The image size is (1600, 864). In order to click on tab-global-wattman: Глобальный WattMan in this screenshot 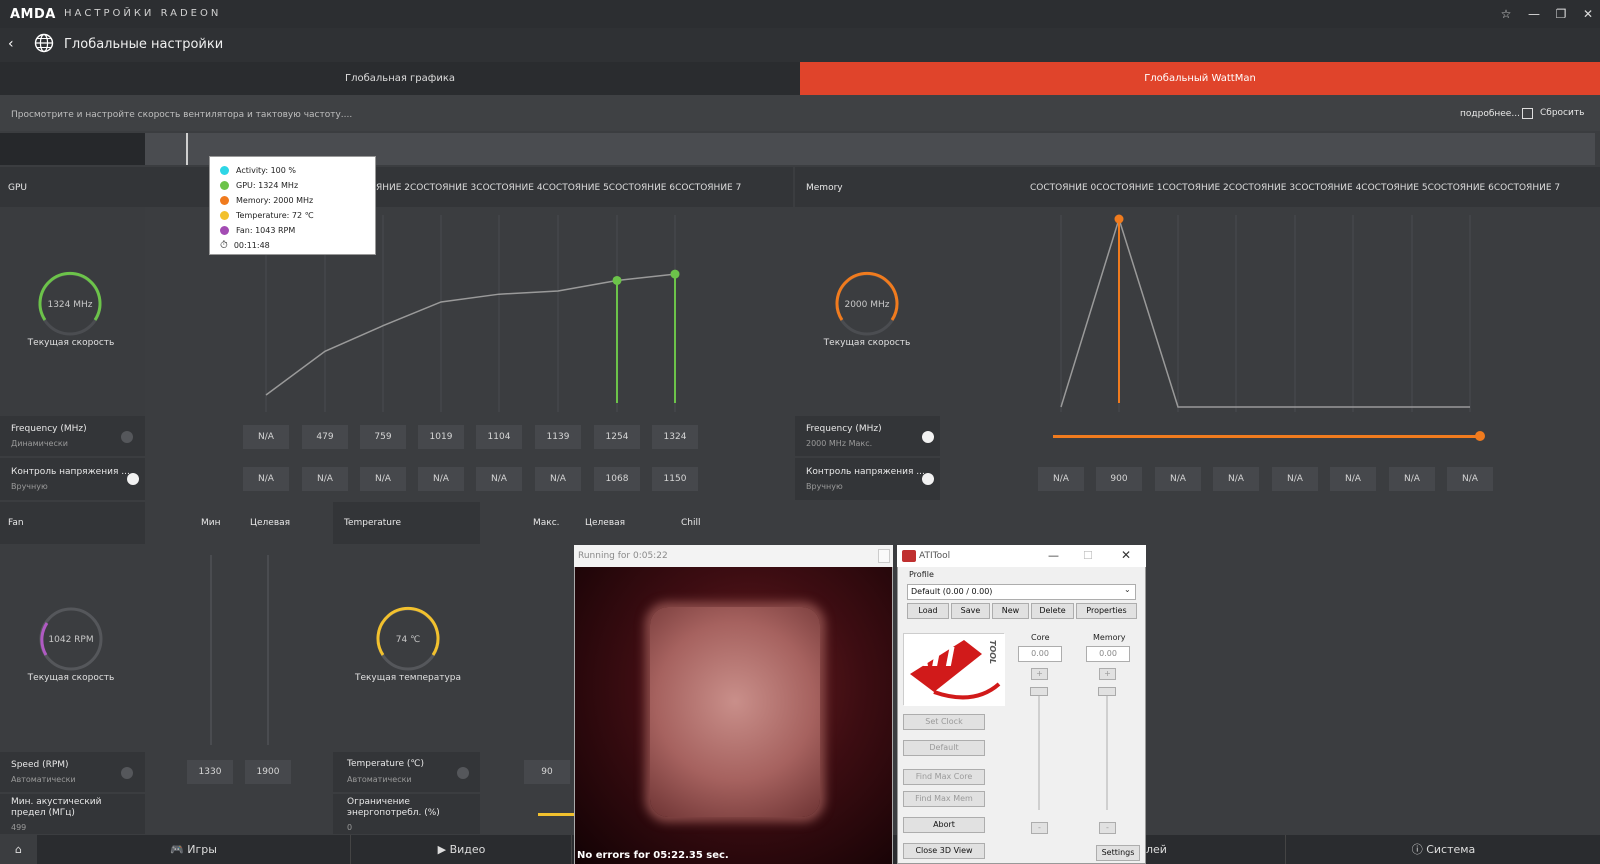, I will do `click(1200, 78)`.